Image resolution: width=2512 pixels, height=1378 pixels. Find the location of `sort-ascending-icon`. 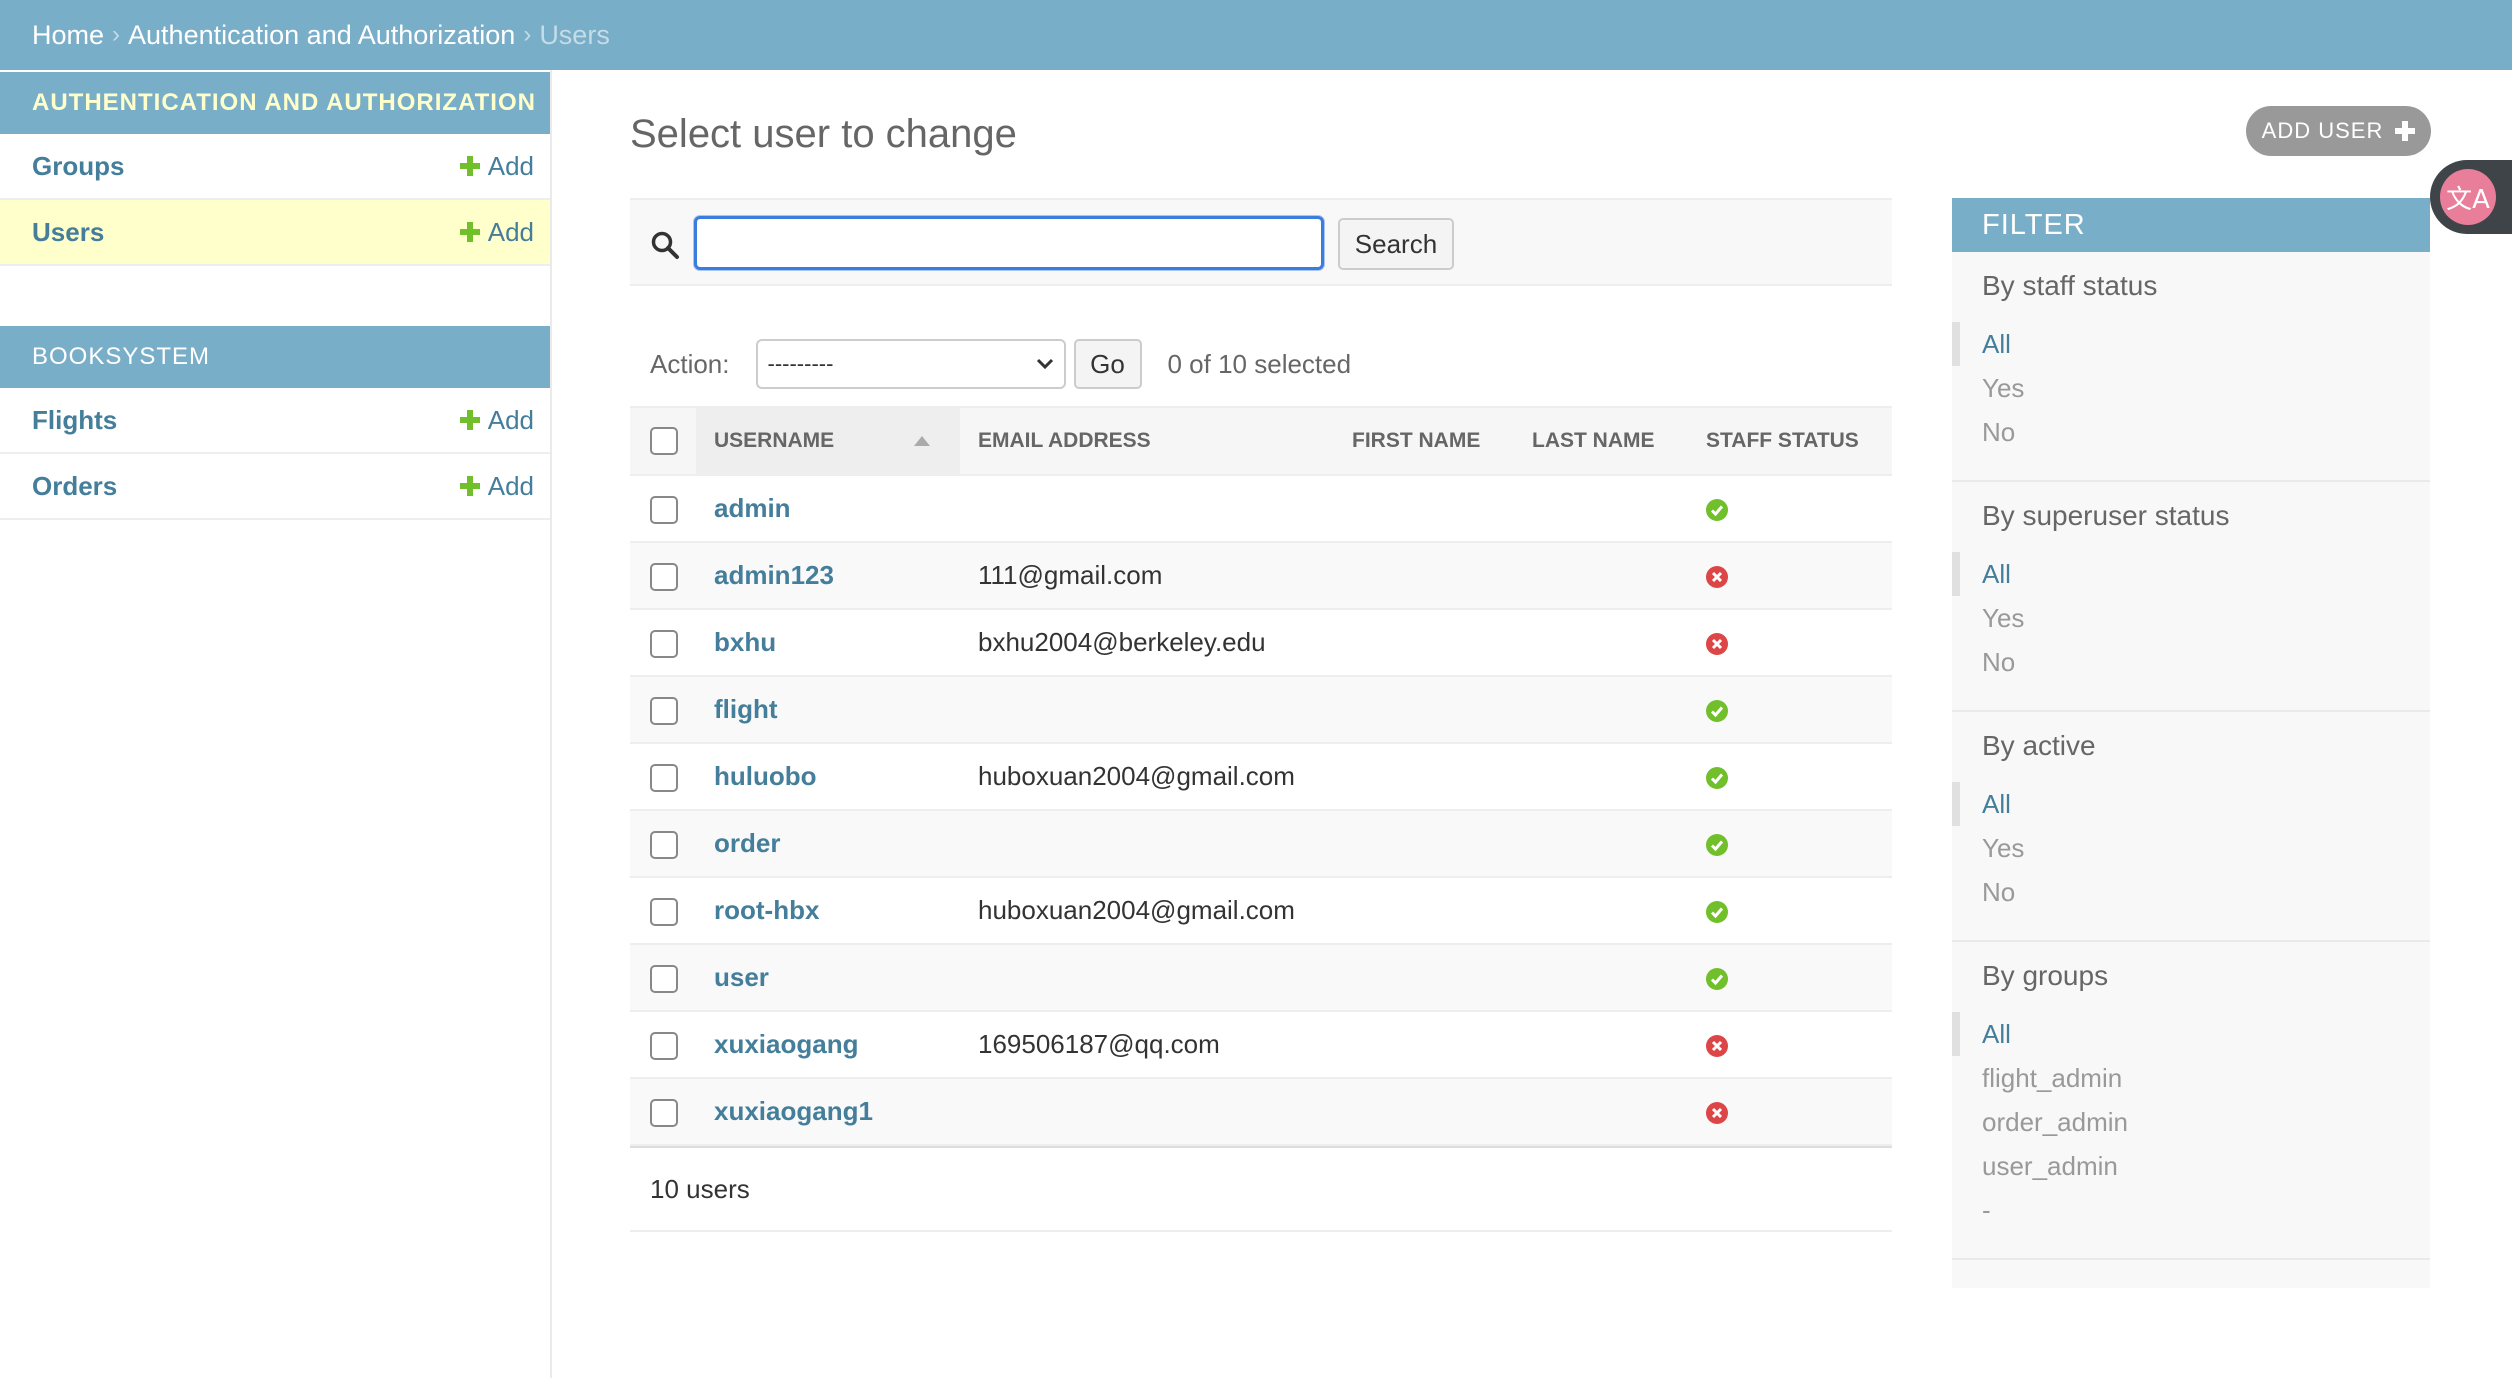

sort-ascending-icon is located at coordinates (922, 441).